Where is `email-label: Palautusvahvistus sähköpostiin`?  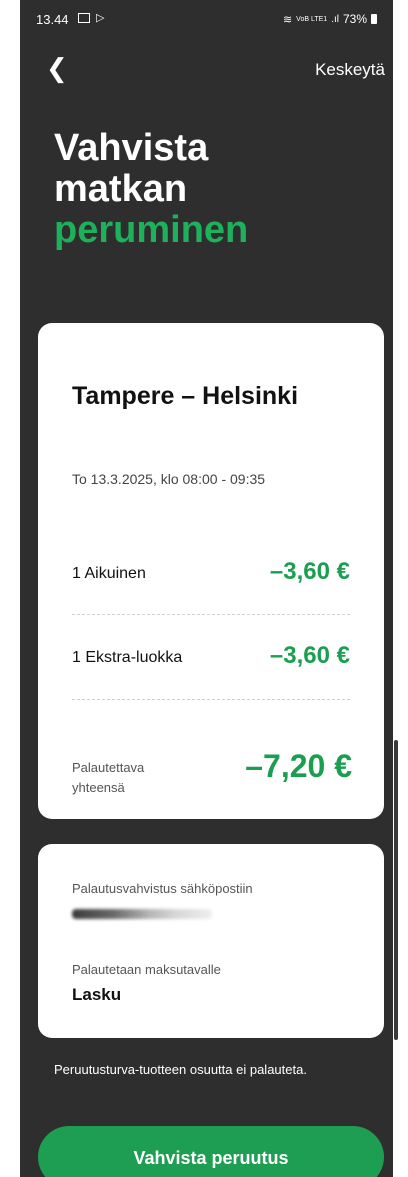
email-label: Palautusvahvistus sähköpostiin is located at coordinates (162, 888).